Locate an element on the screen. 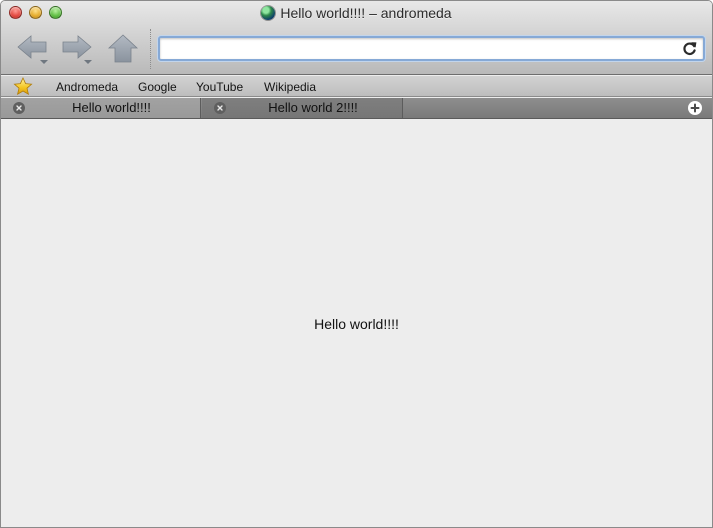 This screenshot has width=713, height=528. back-arrow-icon is located at coordinates (32, 49).